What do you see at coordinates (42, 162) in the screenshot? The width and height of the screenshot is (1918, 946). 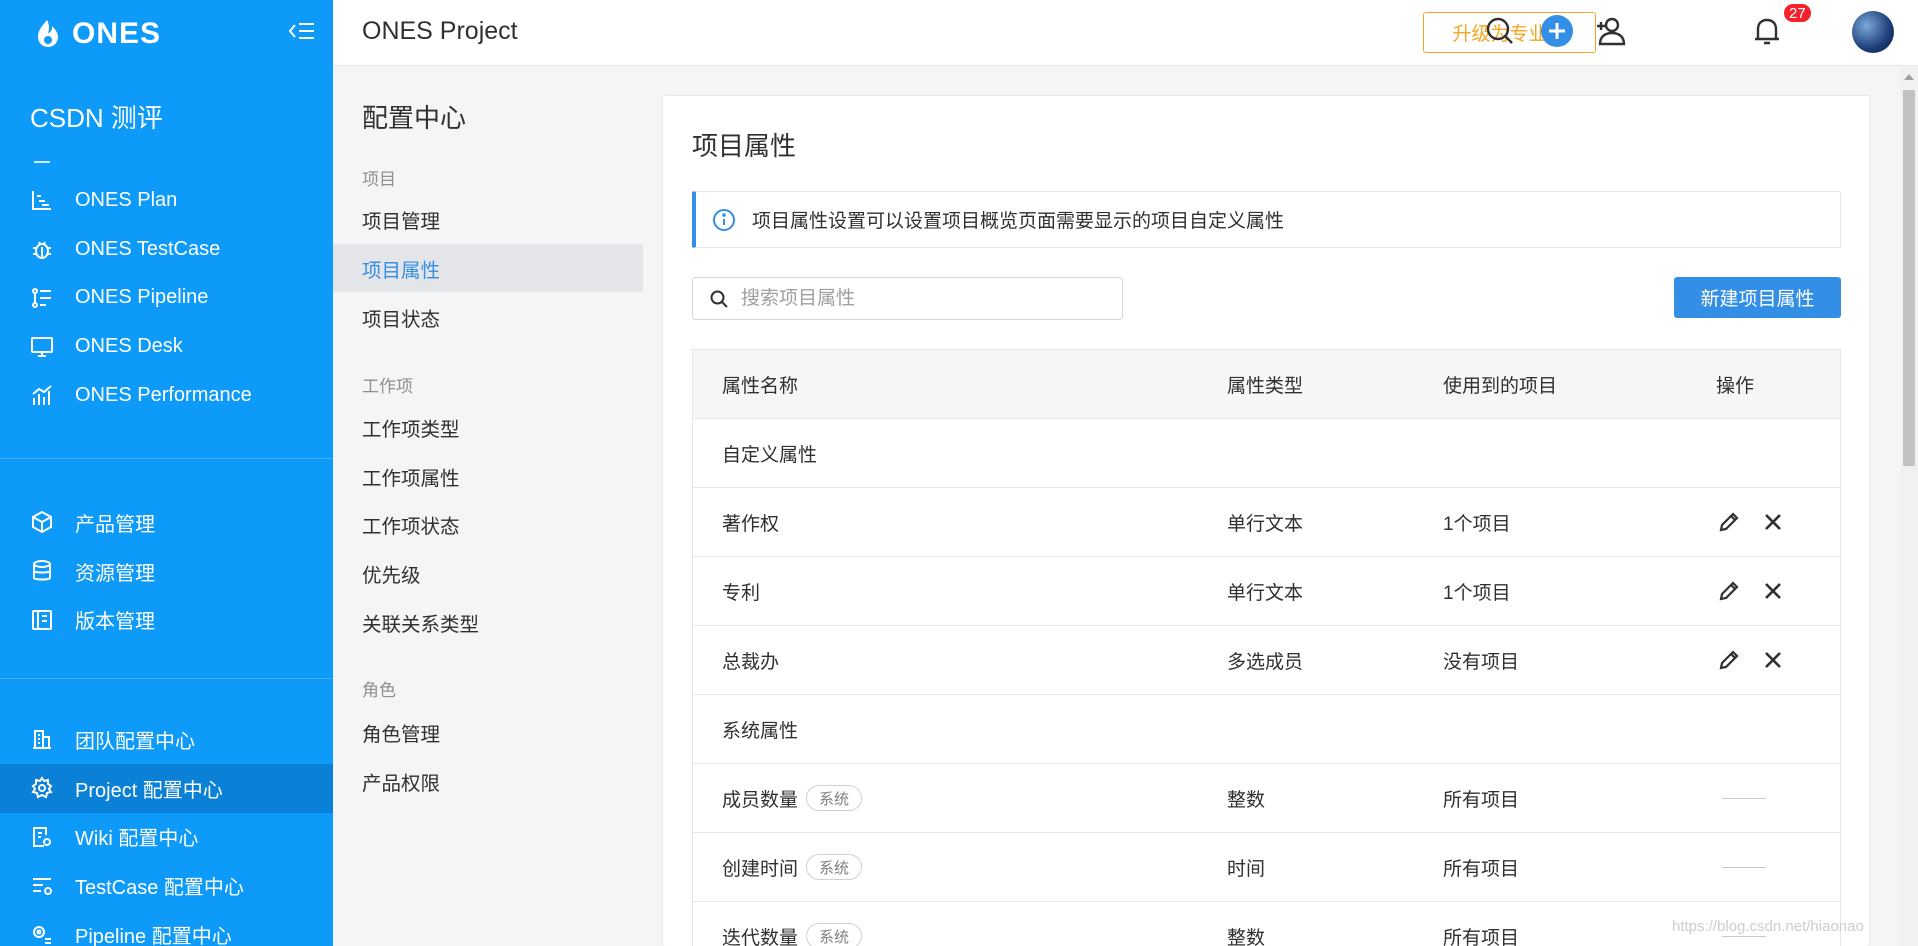 I see `workspace-divider` at bounding box center [42, 162].